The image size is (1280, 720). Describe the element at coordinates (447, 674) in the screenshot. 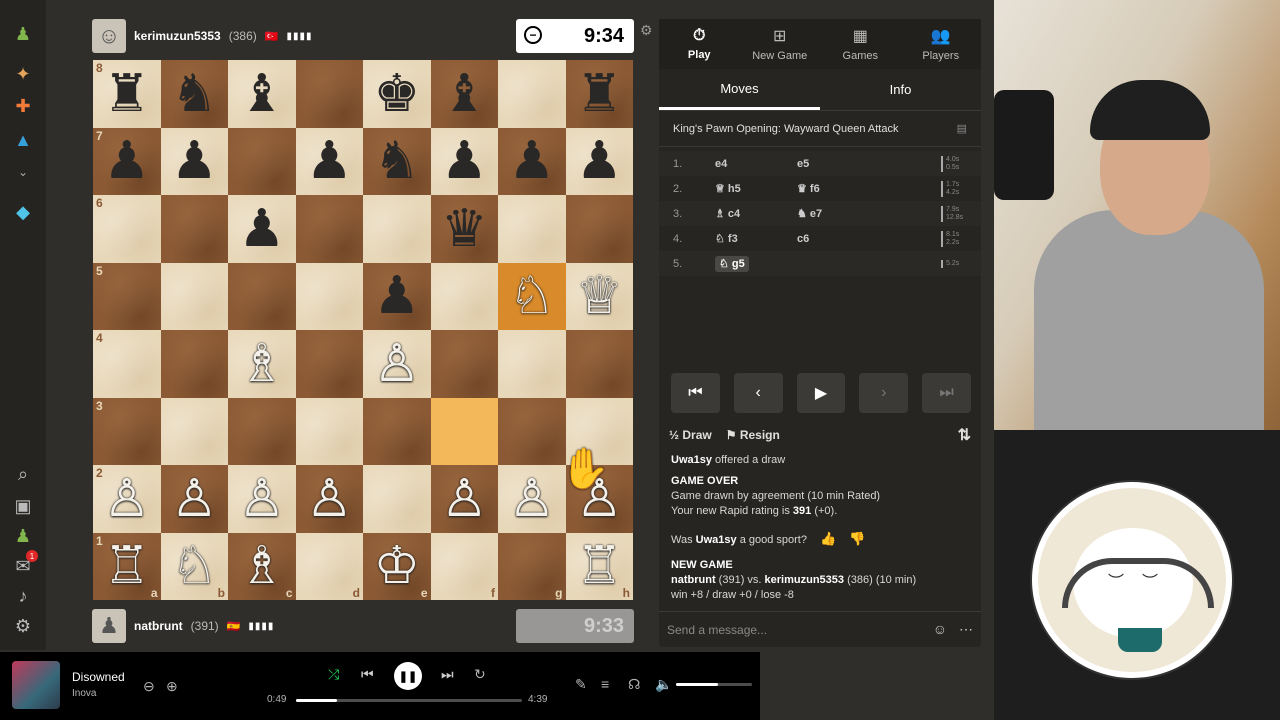

I see `next-track-icon: ⏭` at that location.